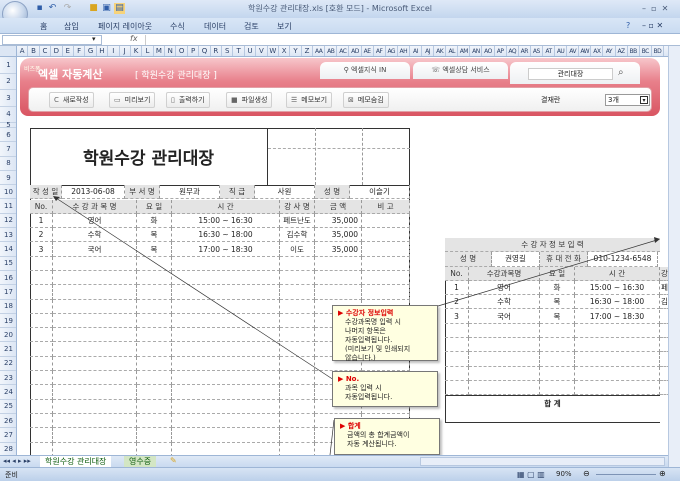 The image size is (680, 481). What do you see at coordinates (340, 474) in the screenshot?
I see `status-bar: 준비 ▦ ▢ ▥ 90% ⊖ ⊕` at bounding box center [340, 474].